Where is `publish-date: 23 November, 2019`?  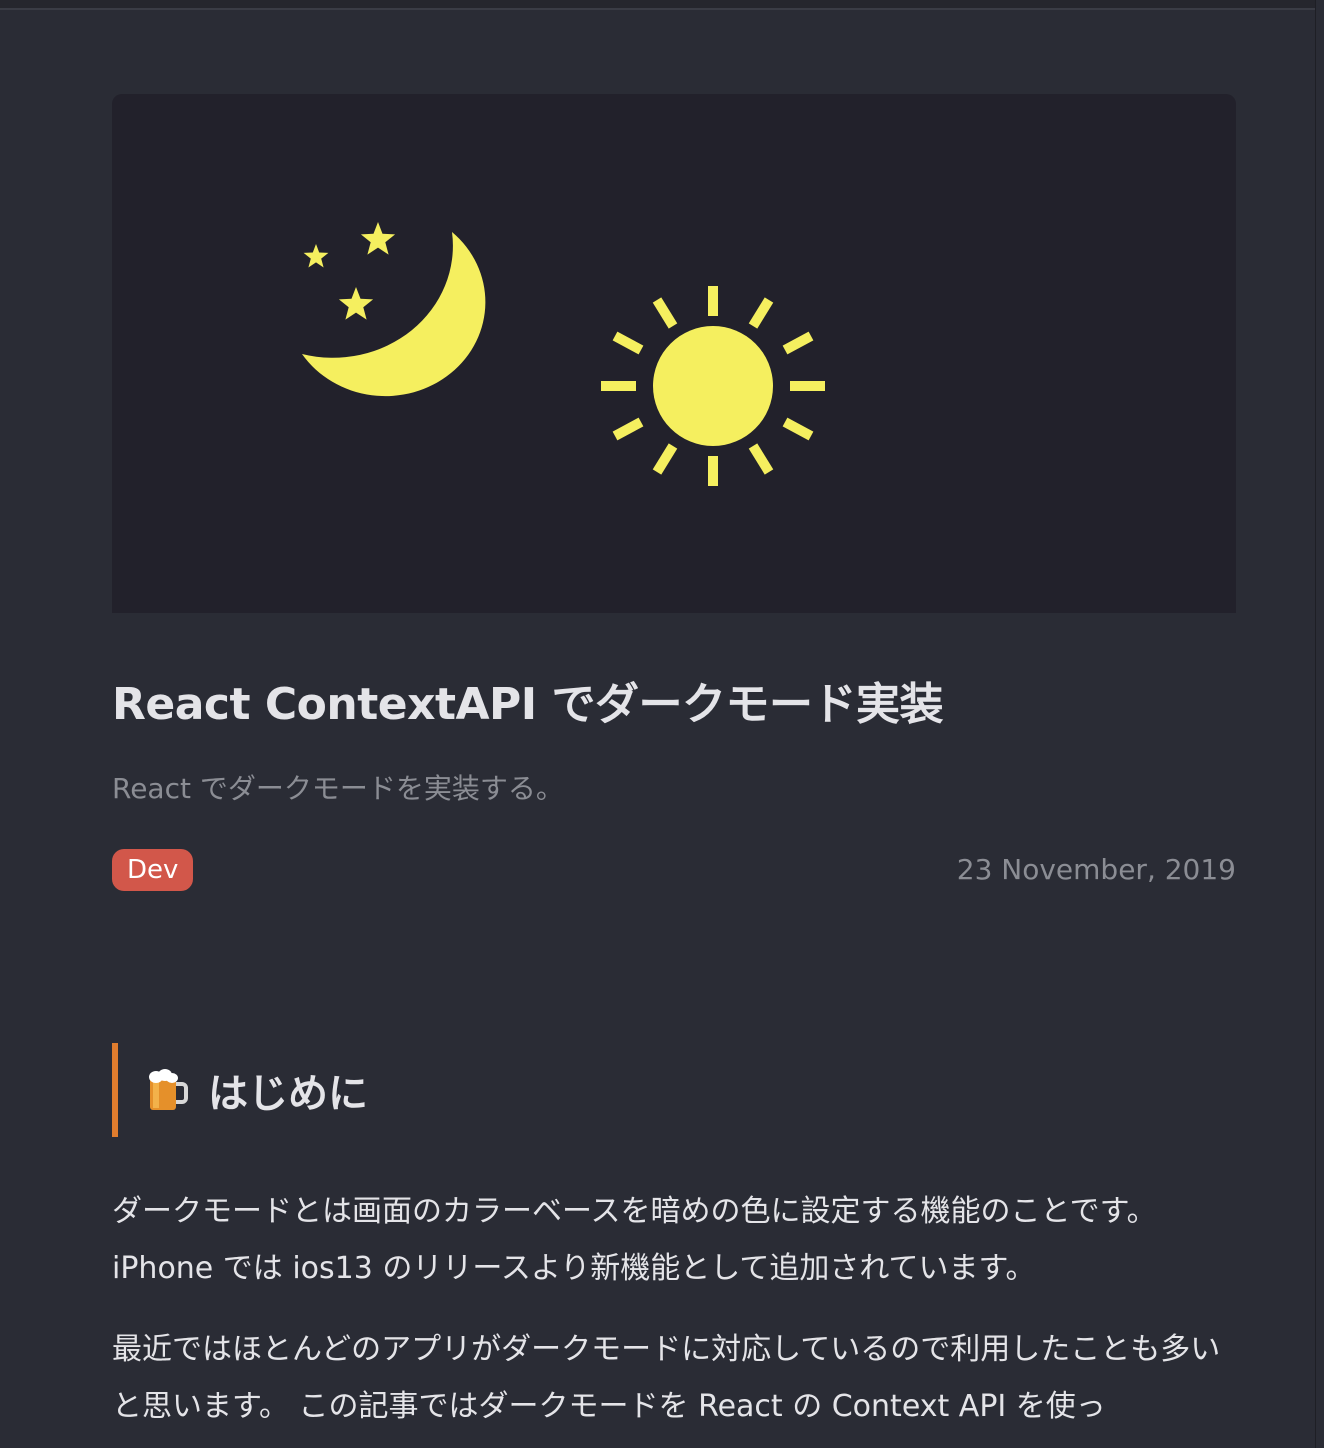
publish-date: 23 November, 2019 is located at coordinates (1096, 869).